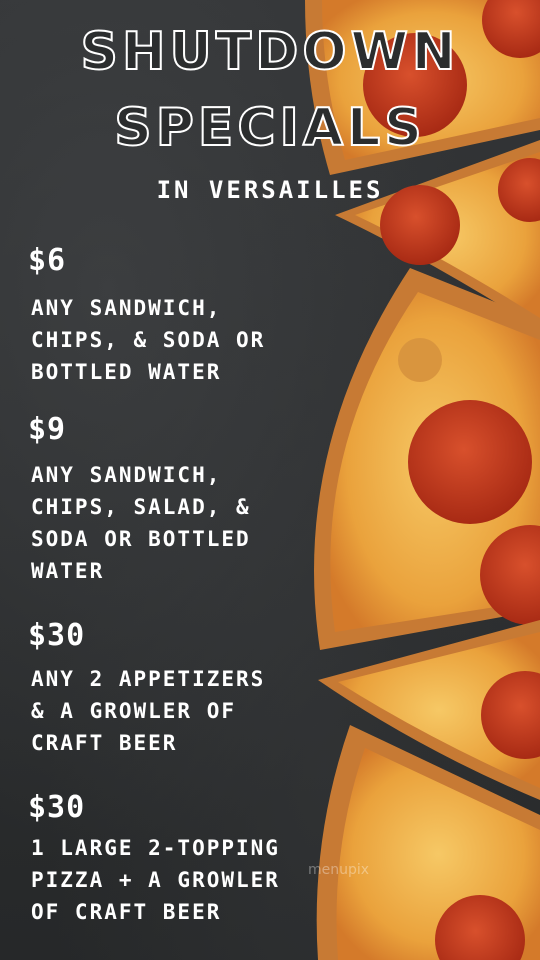 This screenshot has height=960, width=540. What do you see at coordinates (270, 190) in the screenshot?
I see `subtitle: IN VERSAILLES` at bounding box center [270, 190].